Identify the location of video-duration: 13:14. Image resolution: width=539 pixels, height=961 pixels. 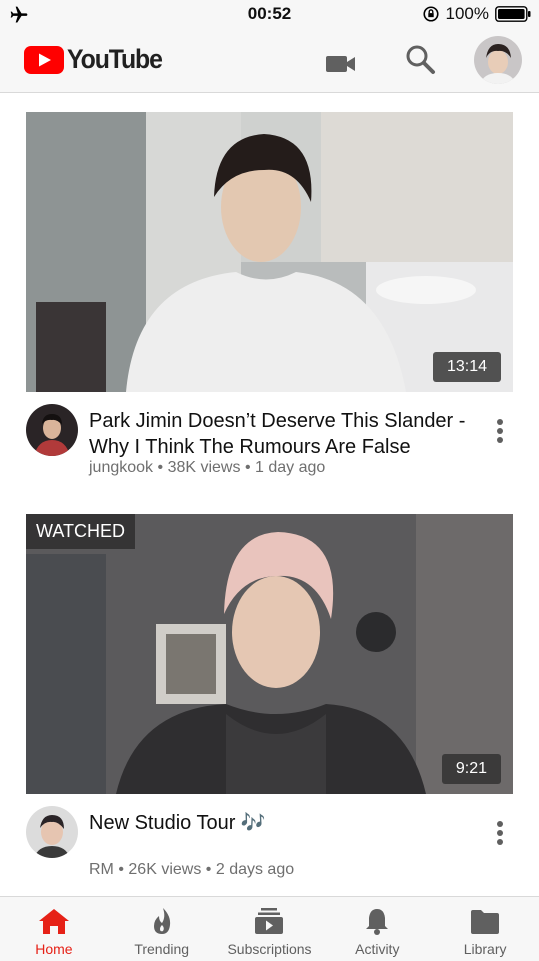
(466, 367).